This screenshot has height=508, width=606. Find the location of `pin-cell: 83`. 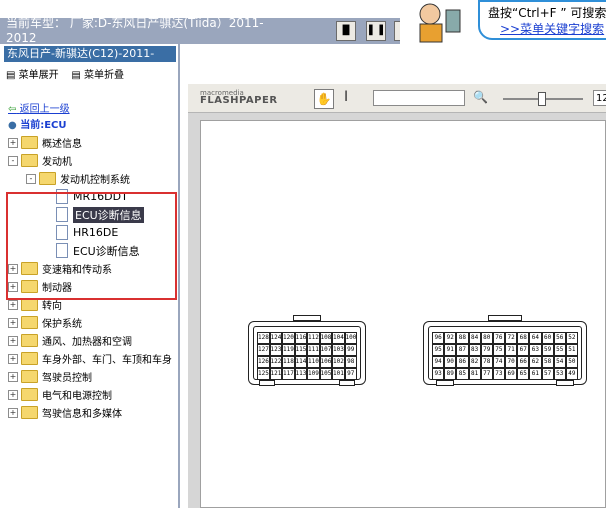

pin-cell: 83 is located at coordinates (474, 350).